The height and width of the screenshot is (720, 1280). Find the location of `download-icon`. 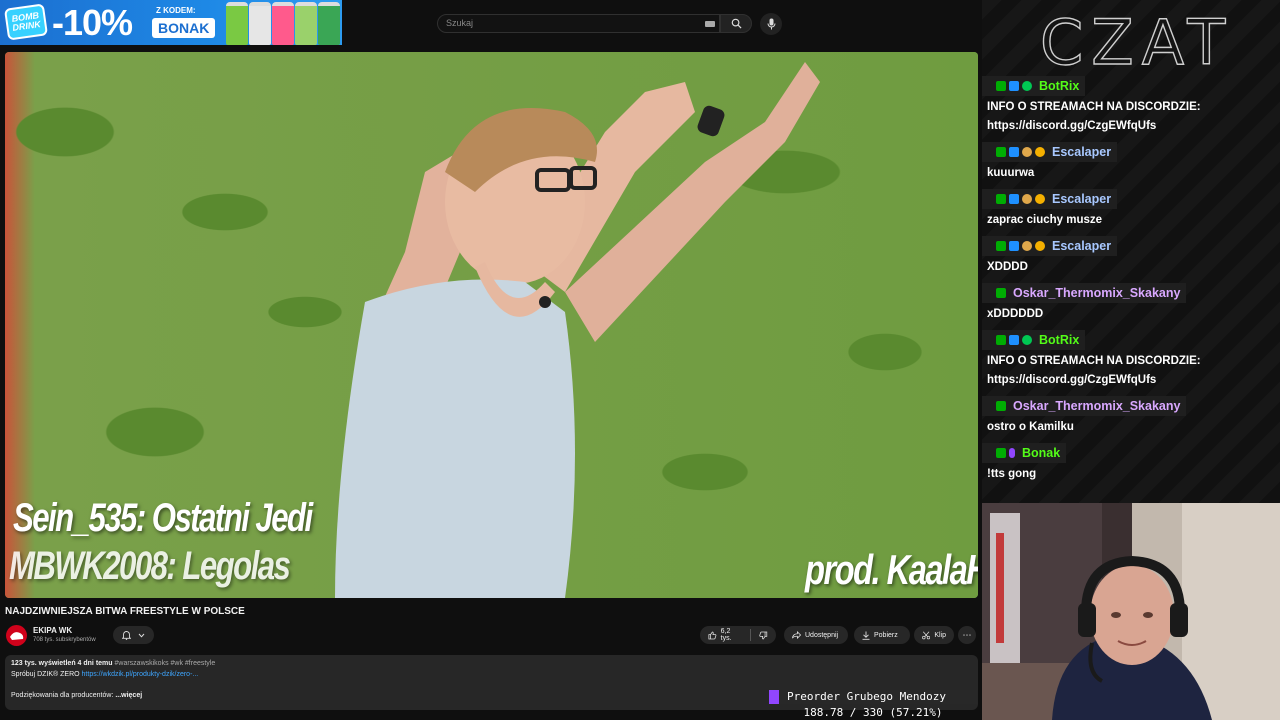

download-icon is located at coordinates (866, 635).